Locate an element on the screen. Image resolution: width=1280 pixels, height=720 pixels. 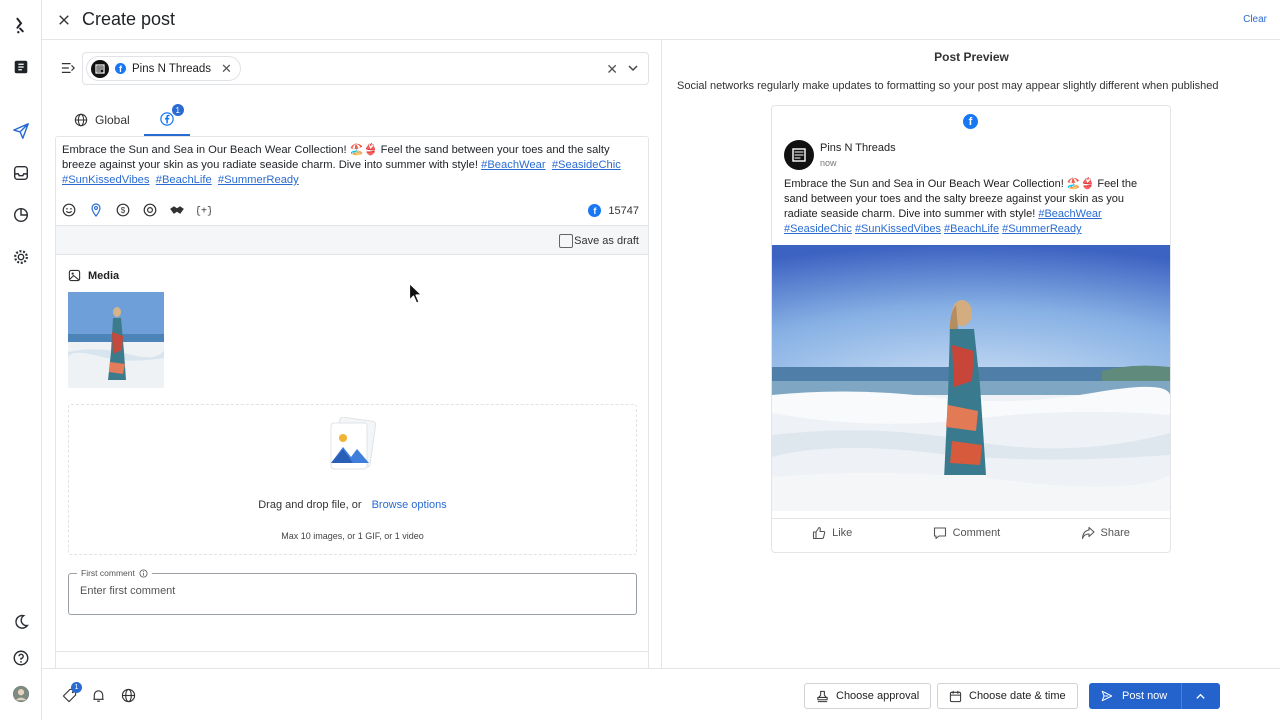
choose-date-time-button: Choose date & time is located at coordinates (1007, 696).